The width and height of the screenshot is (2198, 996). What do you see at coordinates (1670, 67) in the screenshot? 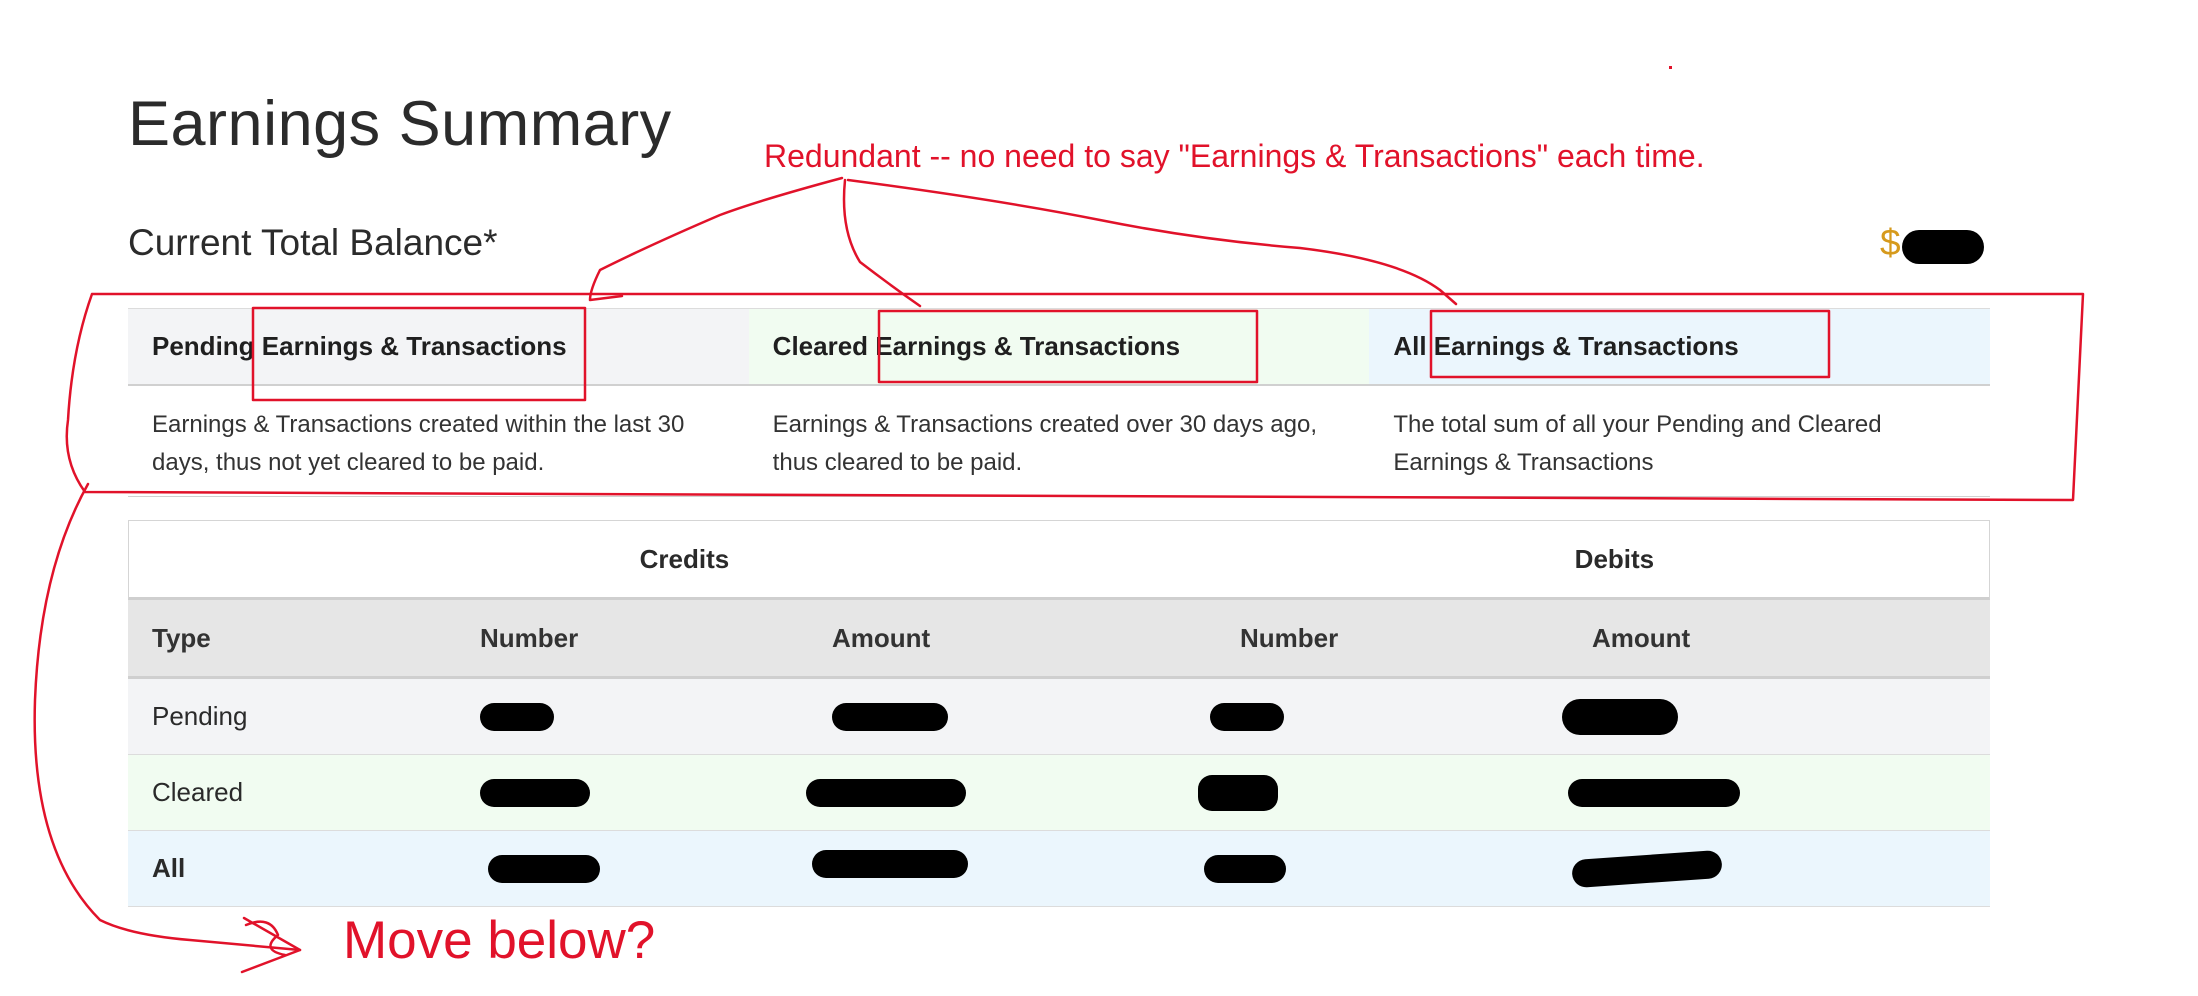
I see `annotation-dot` at bounding box center [1670, 67].